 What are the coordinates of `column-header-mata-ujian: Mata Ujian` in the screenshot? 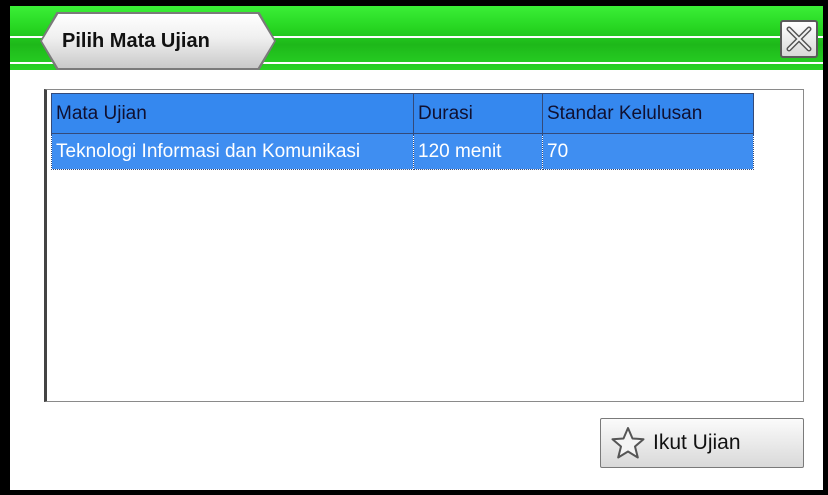 It's located at (232, 113).